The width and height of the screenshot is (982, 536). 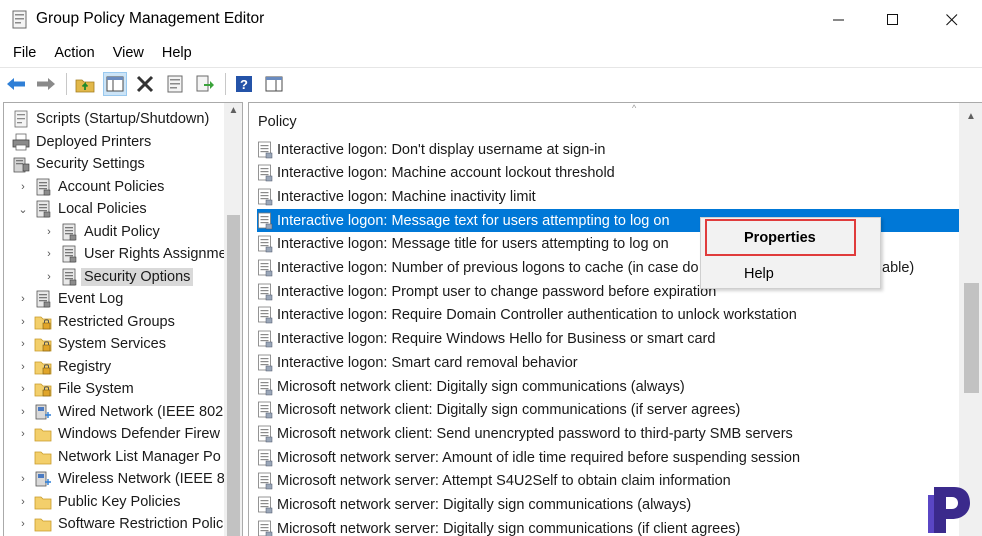 I want to click on tree-item: › Registry, so click(x=63, y=367).